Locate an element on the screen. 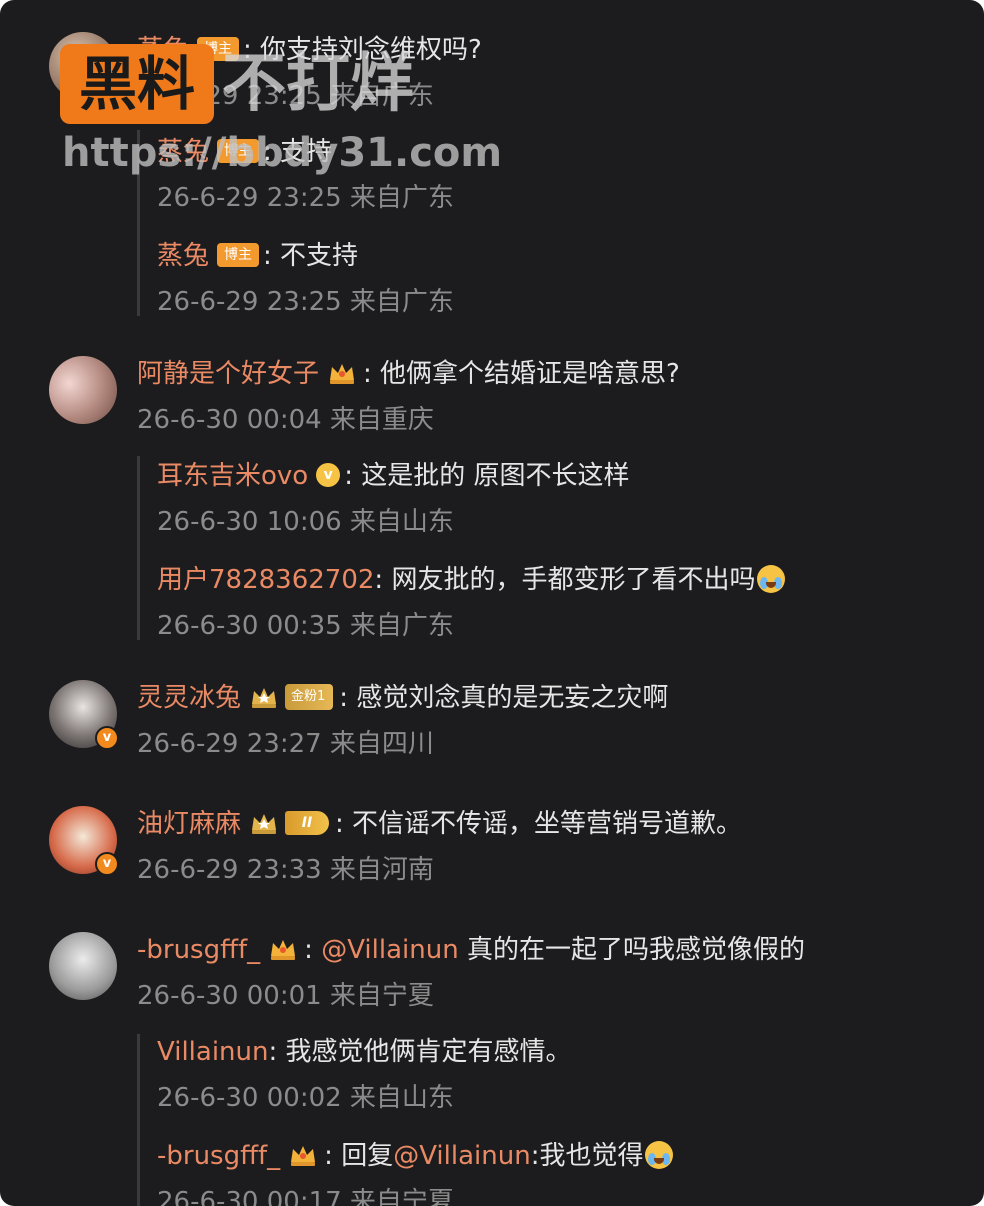 The width and height of the screenshot is (984, 1206). username-link: 灵灵冰兔 is located at coordinates (189, 698).